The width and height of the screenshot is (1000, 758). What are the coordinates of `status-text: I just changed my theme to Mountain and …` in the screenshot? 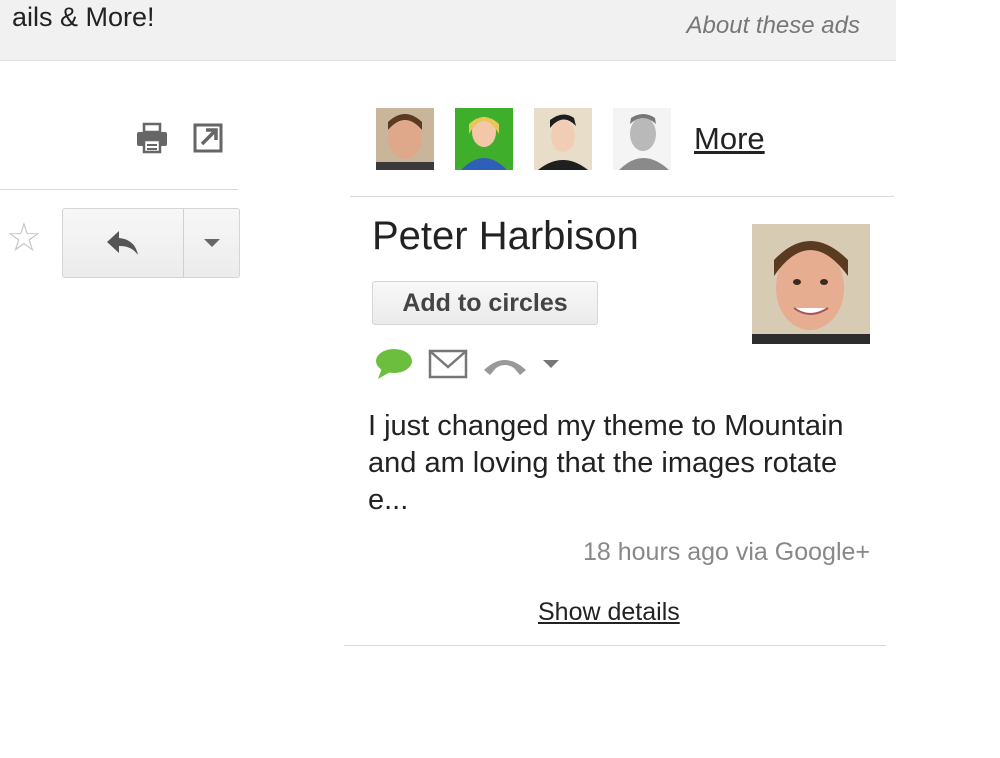 It's located at (606, 463).